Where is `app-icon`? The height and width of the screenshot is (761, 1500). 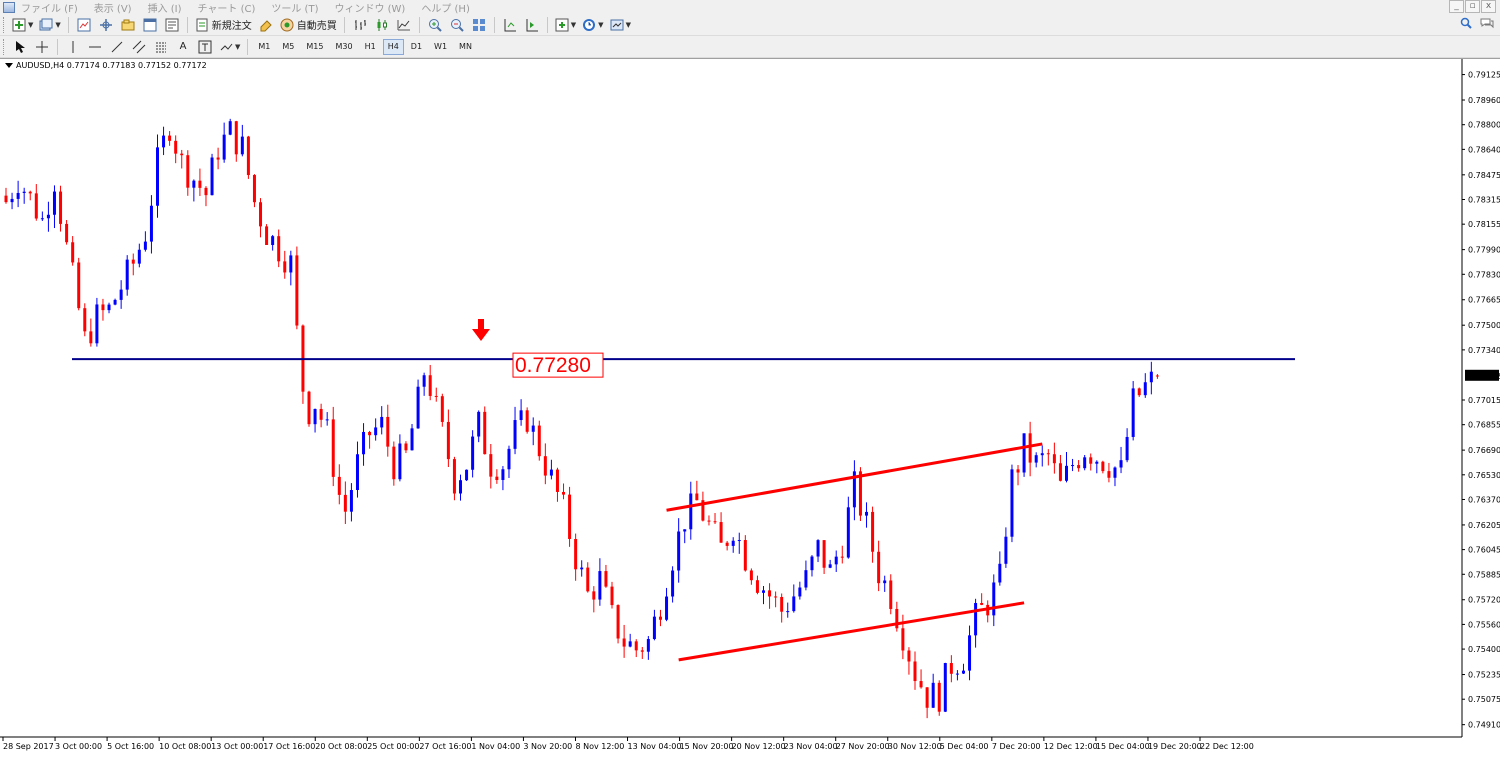 app-icon is located at coordinates (9, 7).